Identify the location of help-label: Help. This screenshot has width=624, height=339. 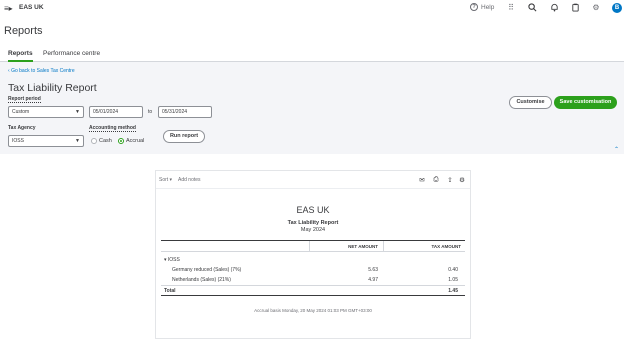
(488, 7).